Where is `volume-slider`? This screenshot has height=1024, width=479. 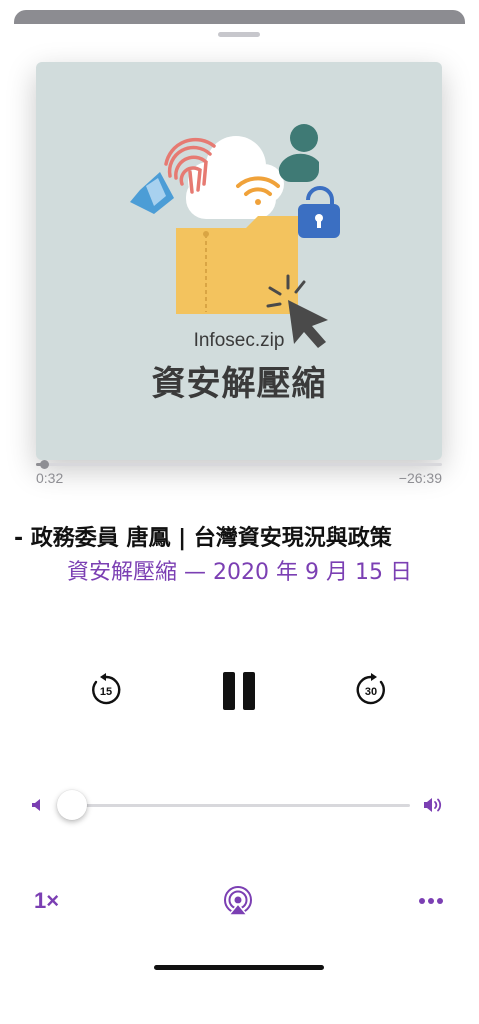 volume-slider is located at coordinates (233, 805).